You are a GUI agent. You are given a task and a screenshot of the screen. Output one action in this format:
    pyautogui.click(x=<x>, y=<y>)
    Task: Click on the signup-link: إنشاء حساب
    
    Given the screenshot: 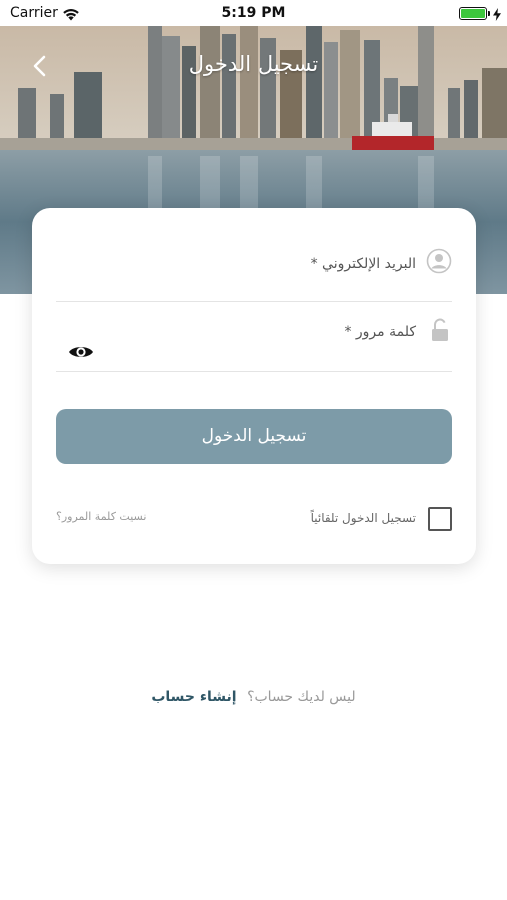 What is the action you would take?
    pyautogui.click(x=193, y=697)
    